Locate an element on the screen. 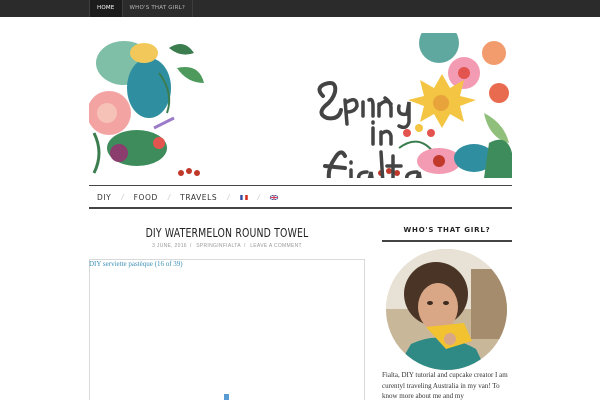 The height and width of the screenshot is (400, 600). sidebar-widget-title: WHO'S THAT GIRL? is located at coordinates (447, 230).